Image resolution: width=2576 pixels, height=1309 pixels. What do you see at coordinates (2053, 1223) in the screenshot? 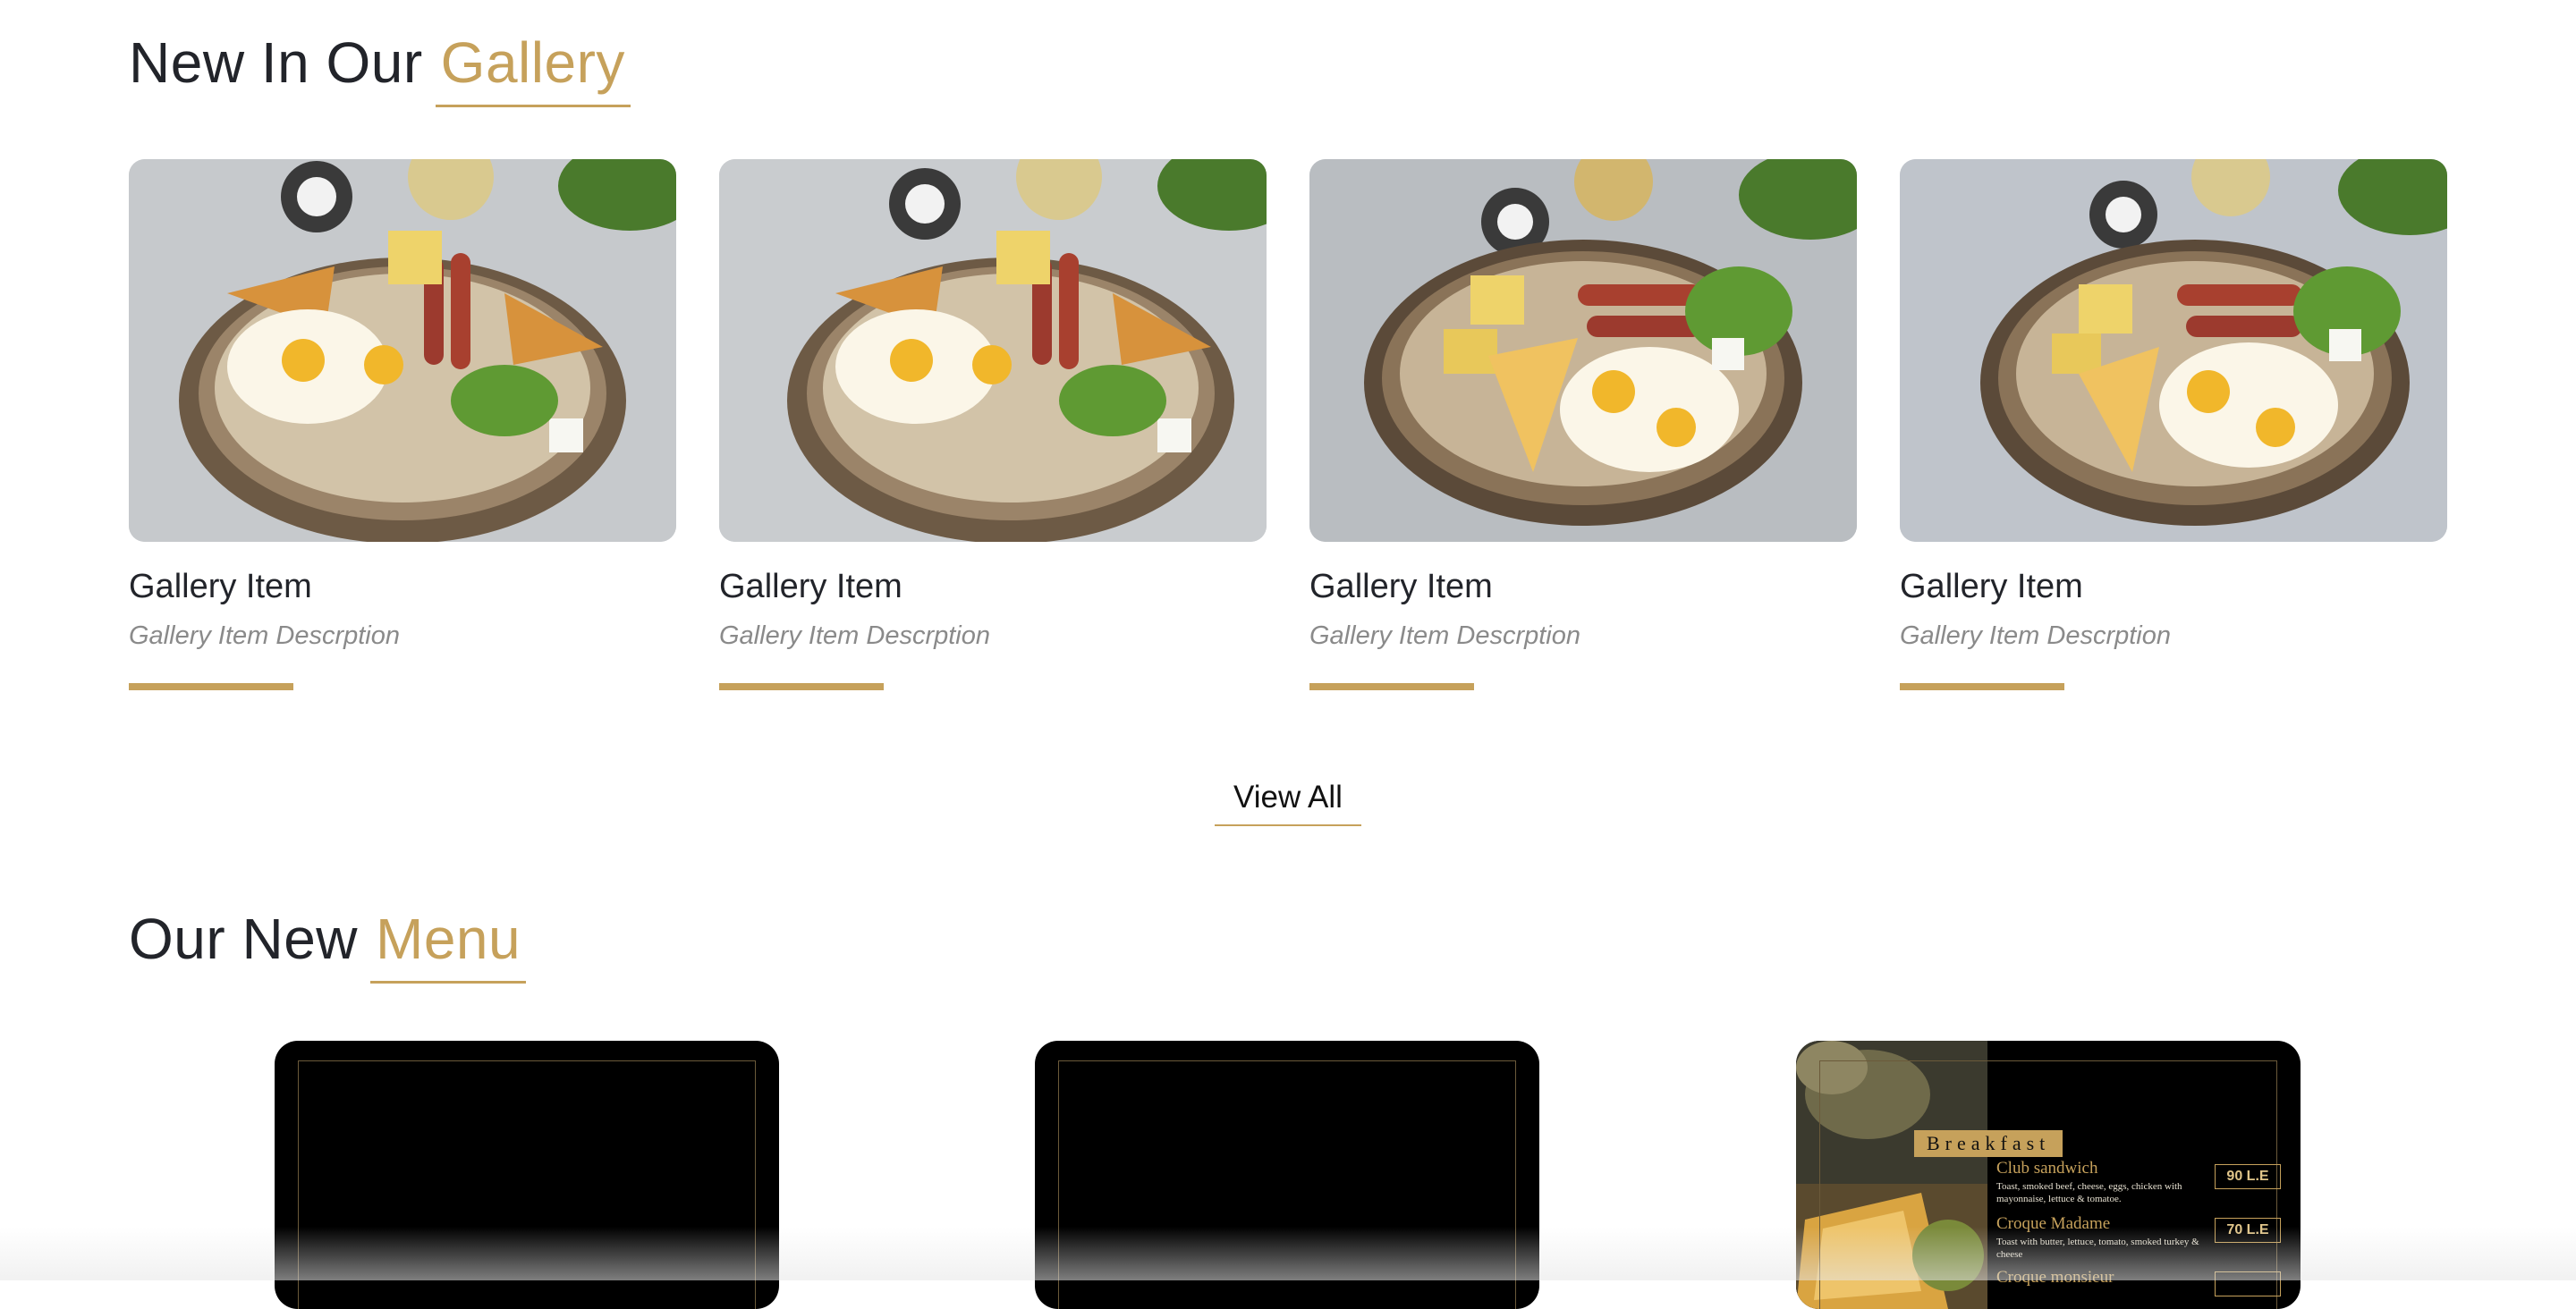
I see `menu-item-name: Croque Madame` at bounding box center [2053, 1223].